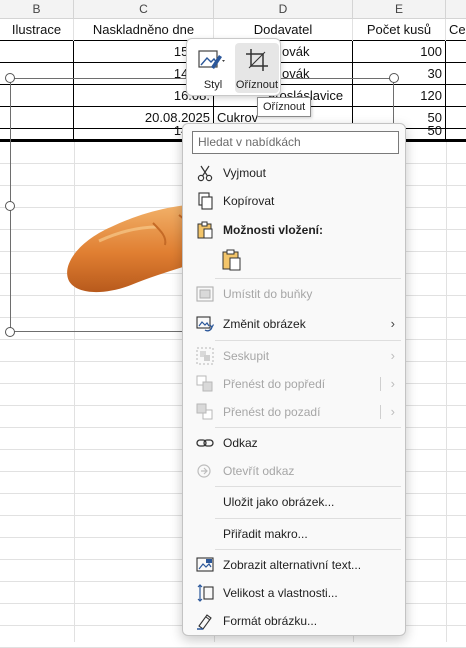 The width and height of the screenshot is (466, 648). What do you see at coordinates (204, 411) in the screenshot?
I see `send-backward-icon` at bounding box center [204, 411].